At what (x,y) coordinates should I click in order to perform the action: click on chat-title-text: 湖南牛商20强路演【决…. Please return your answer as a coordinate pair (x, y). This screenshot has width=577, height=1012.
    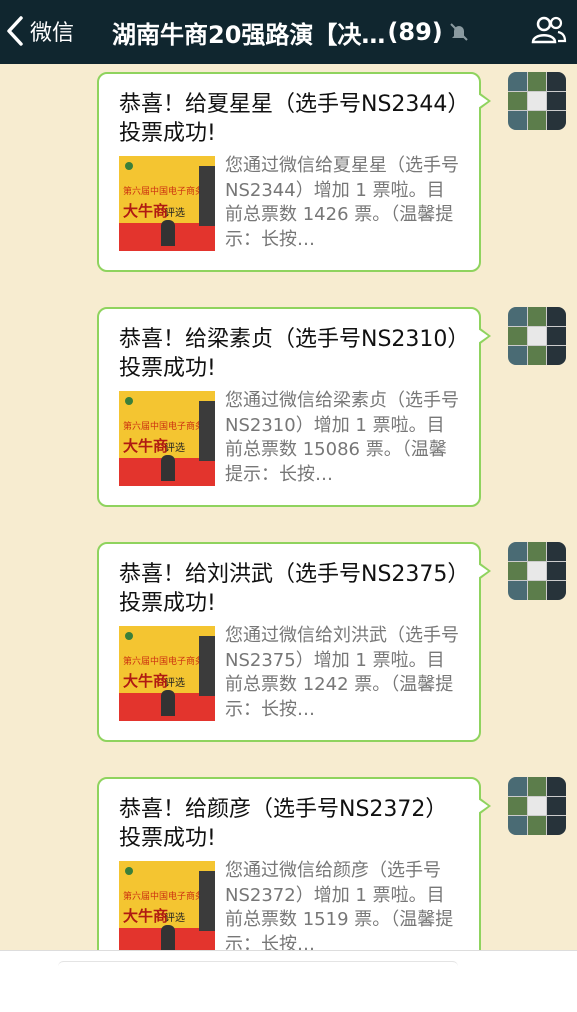
    Looking at the image, I should click on (249, 34).